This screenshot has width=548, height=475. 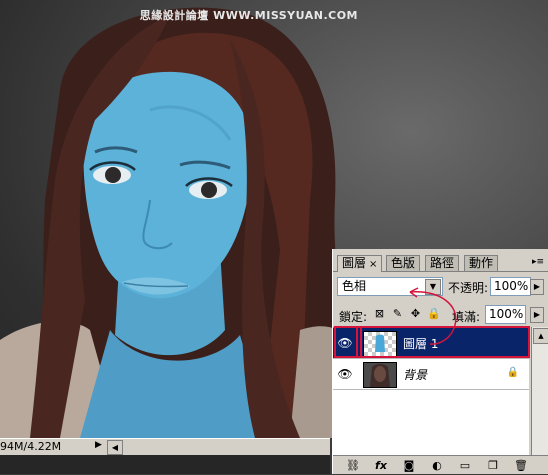 What do you see at coordinates (434, 313) in the screenshot?
I see `lock-all-icon: 🔒` at bounding box center [434, 313].